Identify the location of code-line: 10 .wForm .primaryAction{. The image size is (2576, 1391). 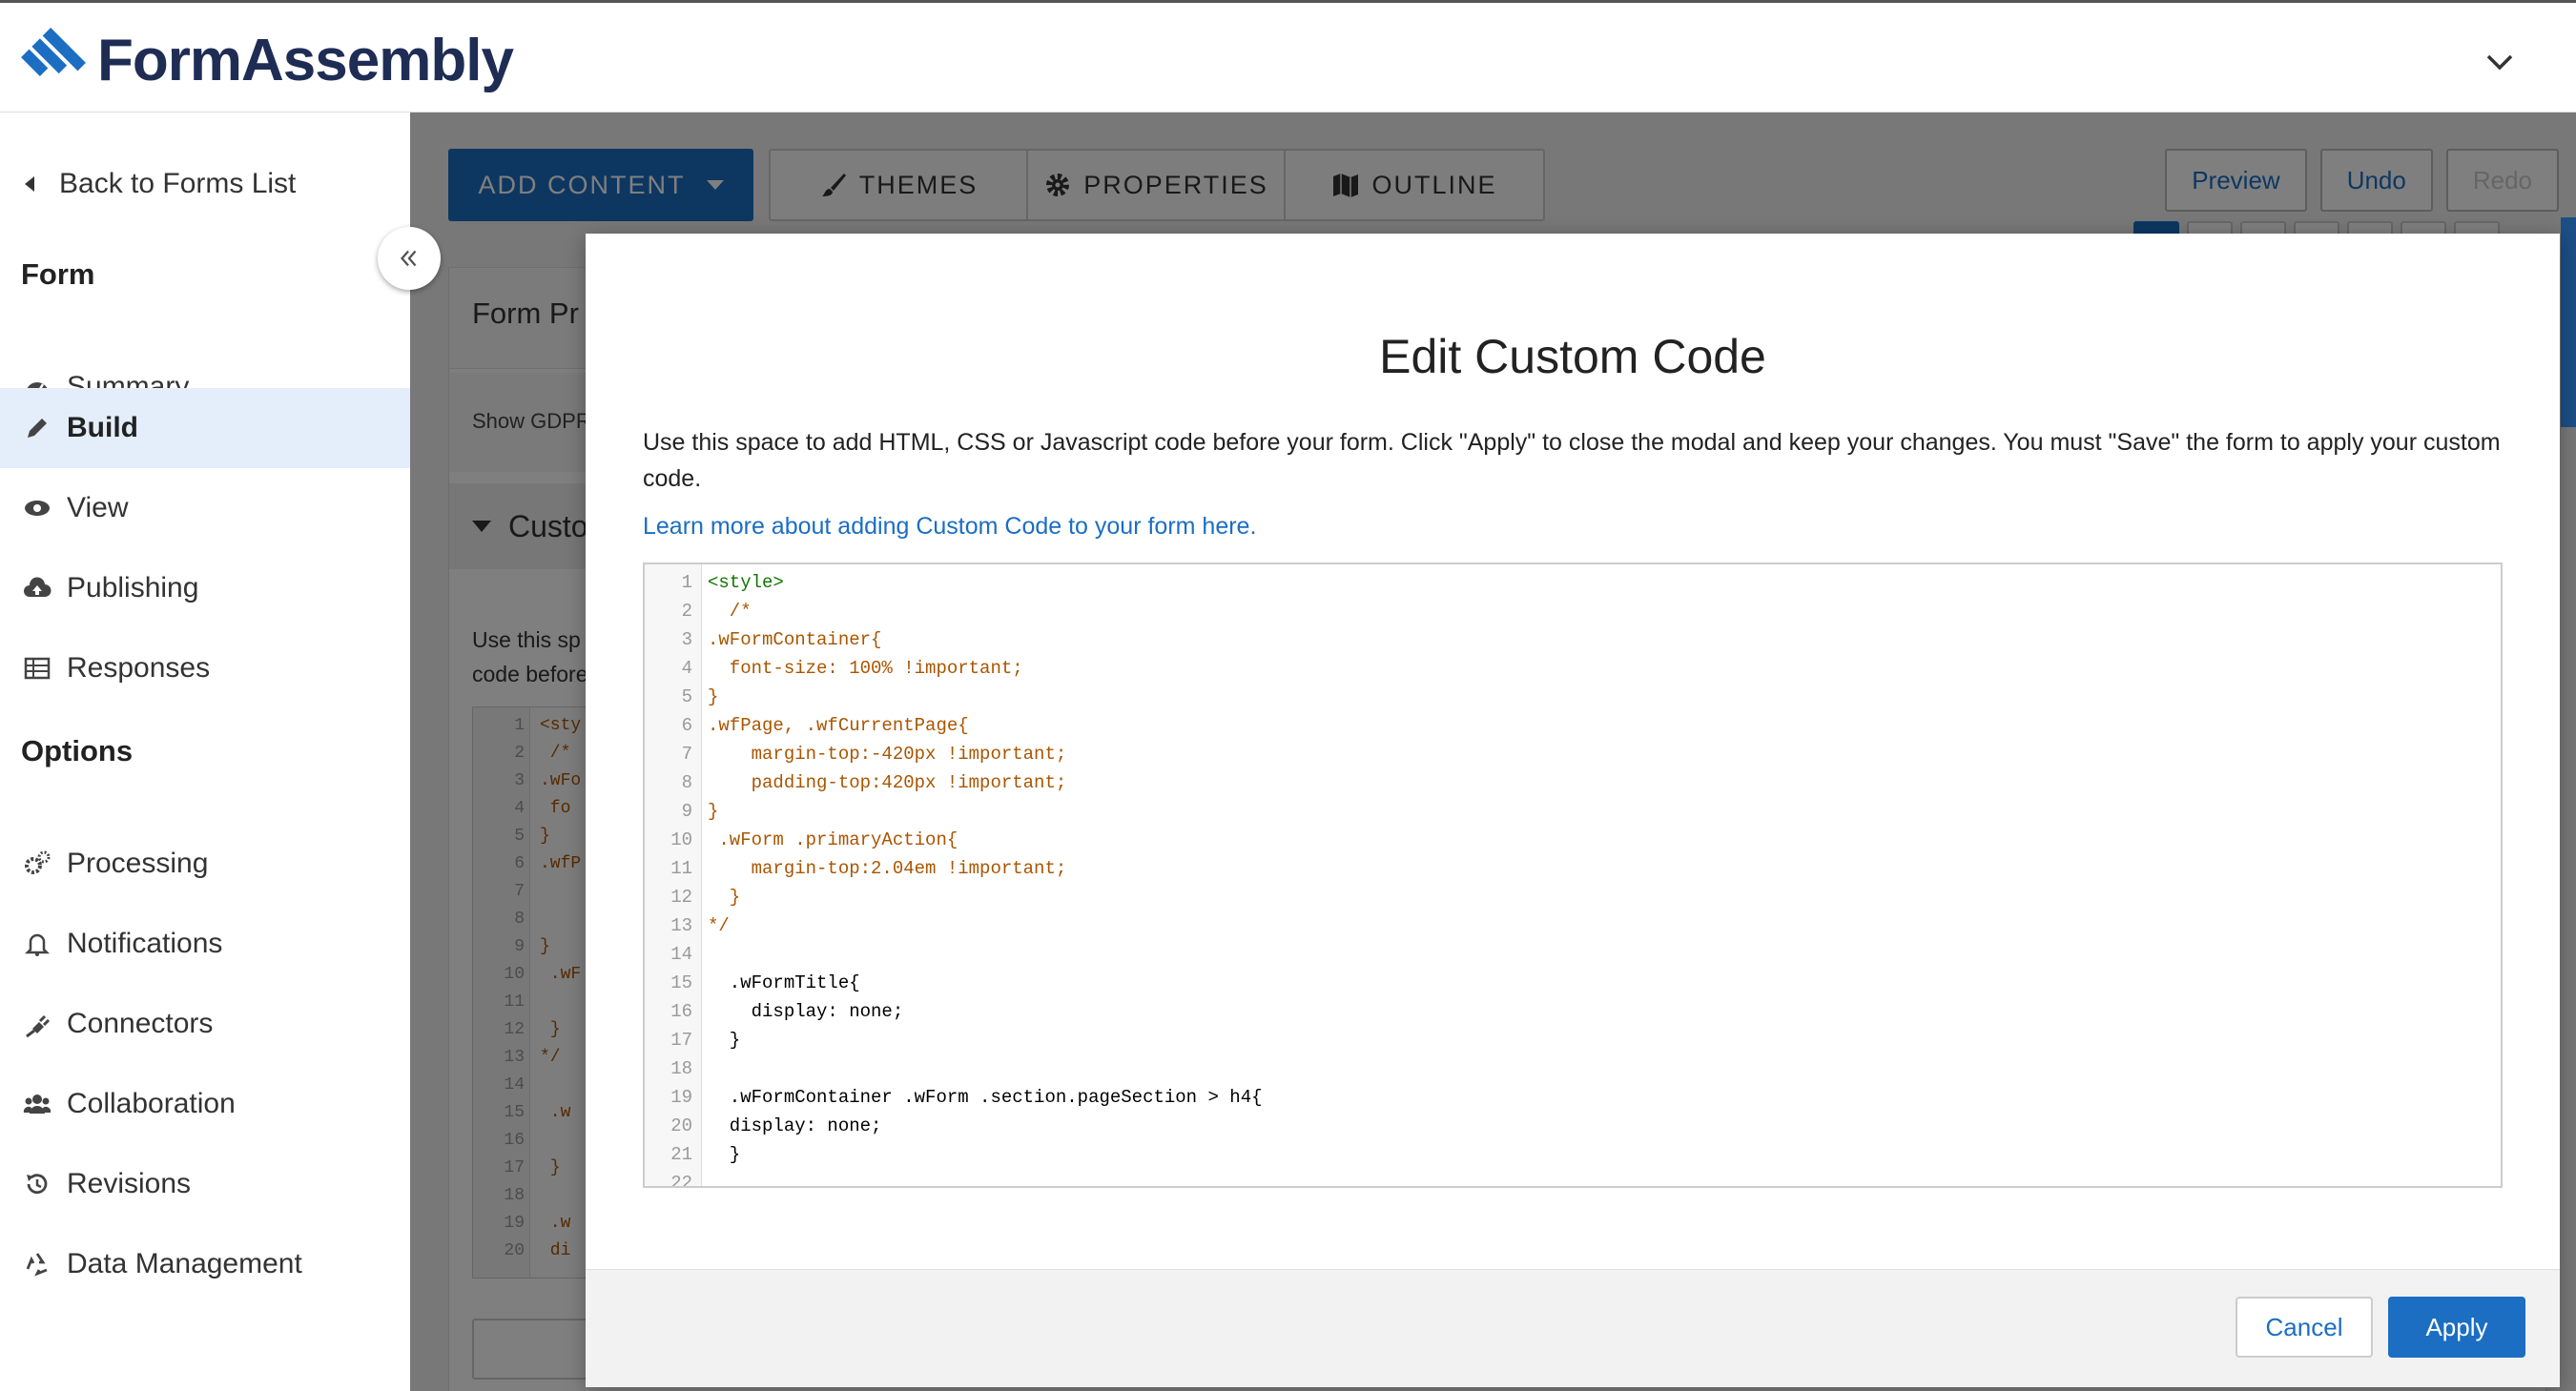
(1573, 840).